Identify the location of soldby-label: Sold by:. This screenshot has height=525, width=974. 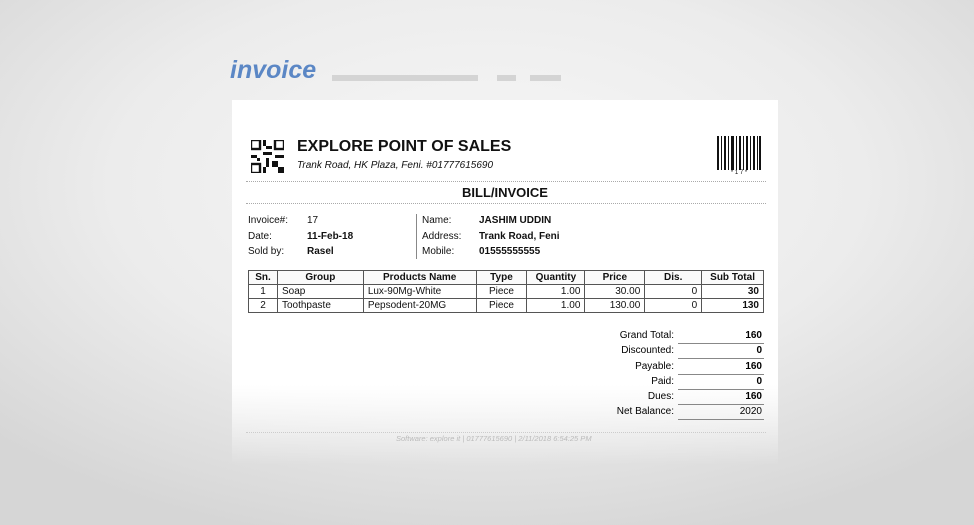
(266, 251).